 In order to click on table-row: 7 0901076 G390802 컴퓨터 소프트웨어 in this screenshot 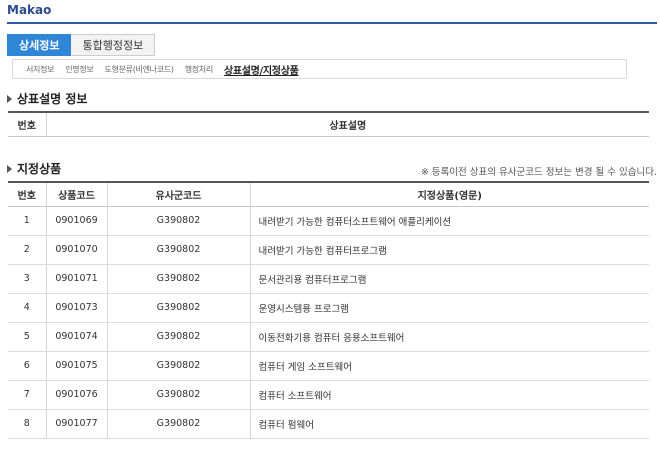, I will do `click(328, 395)`.